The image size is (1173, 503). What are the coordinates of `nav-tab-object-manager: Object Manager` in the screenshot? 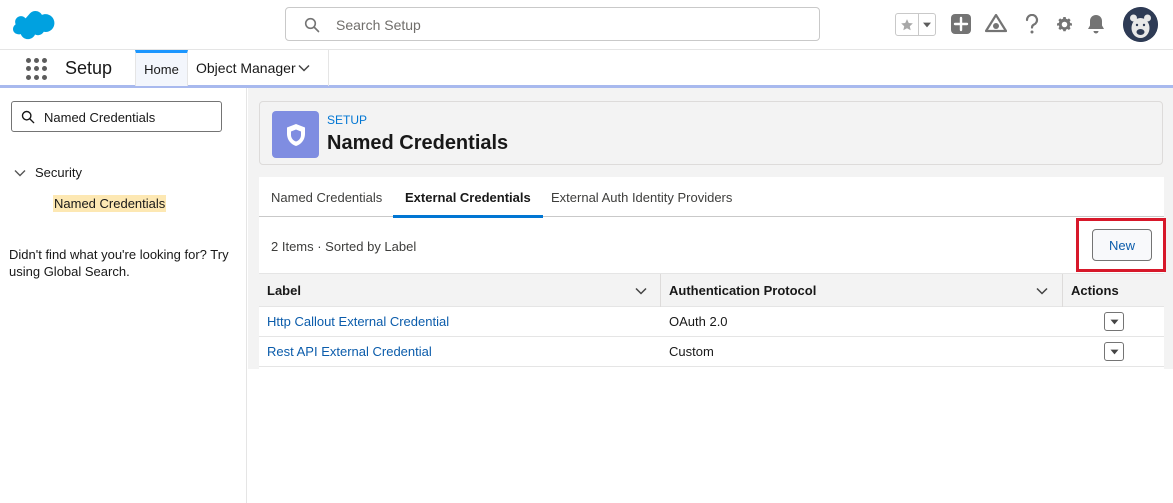 It's located at (258, 68).